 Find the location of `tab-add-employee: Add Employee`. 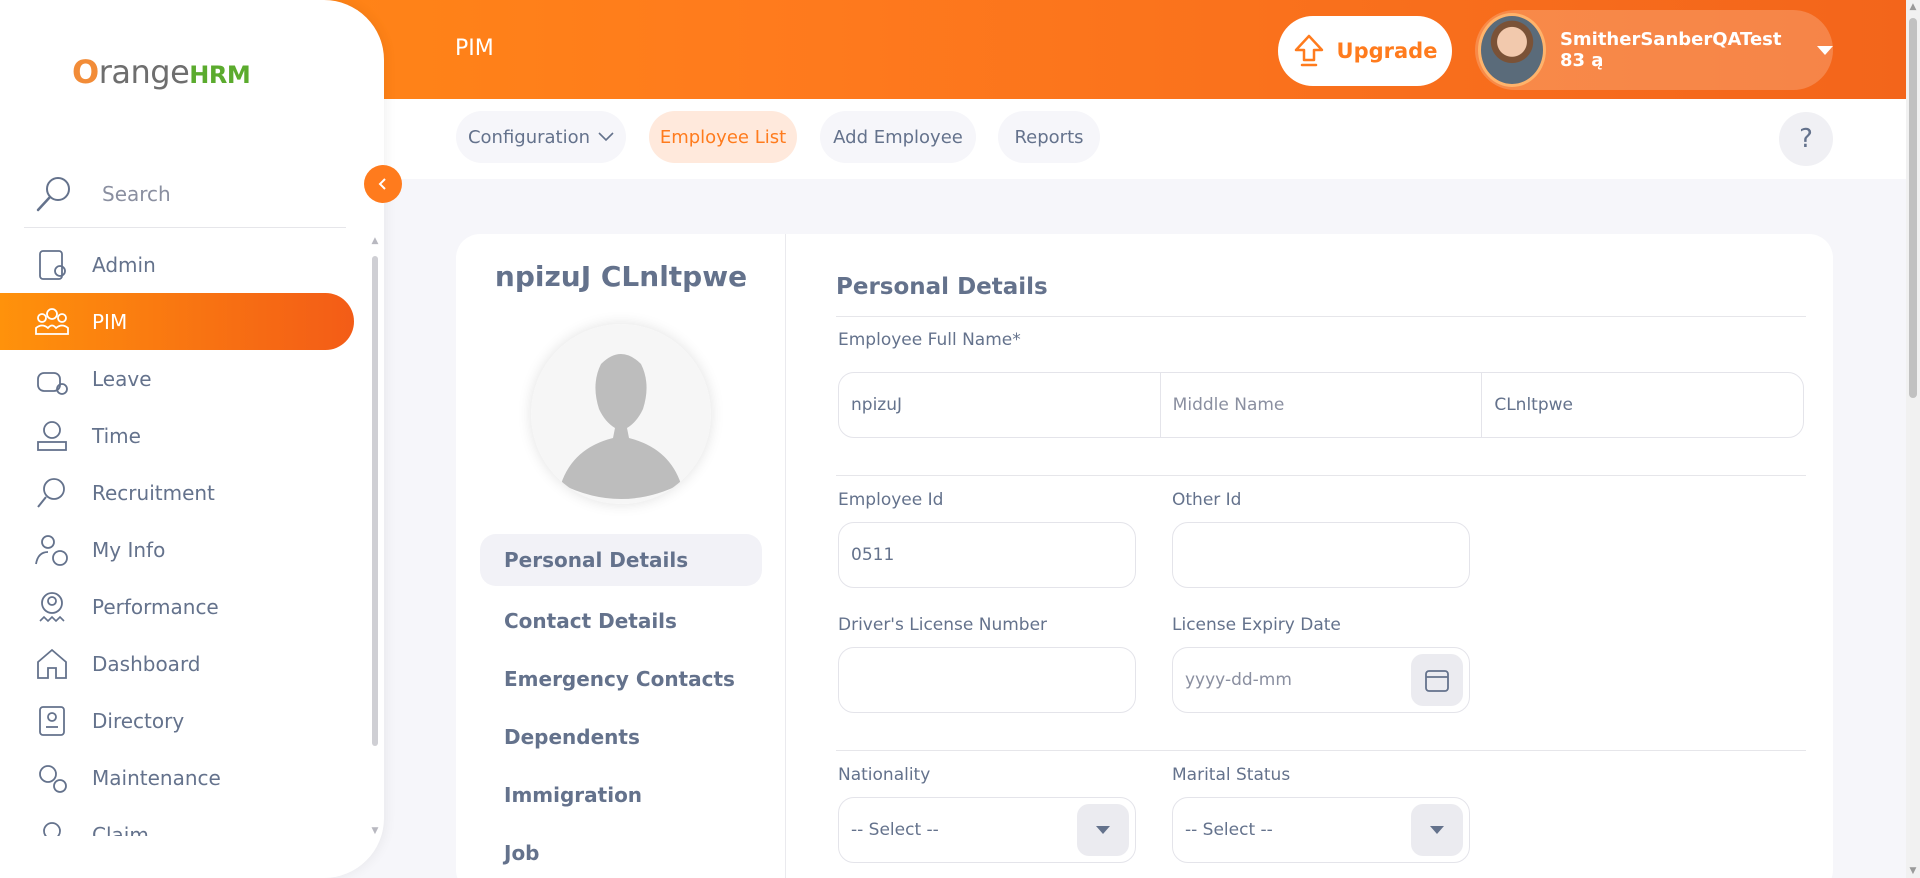

tab-add-employee: Add Employee is located at coordinates (898, 137).